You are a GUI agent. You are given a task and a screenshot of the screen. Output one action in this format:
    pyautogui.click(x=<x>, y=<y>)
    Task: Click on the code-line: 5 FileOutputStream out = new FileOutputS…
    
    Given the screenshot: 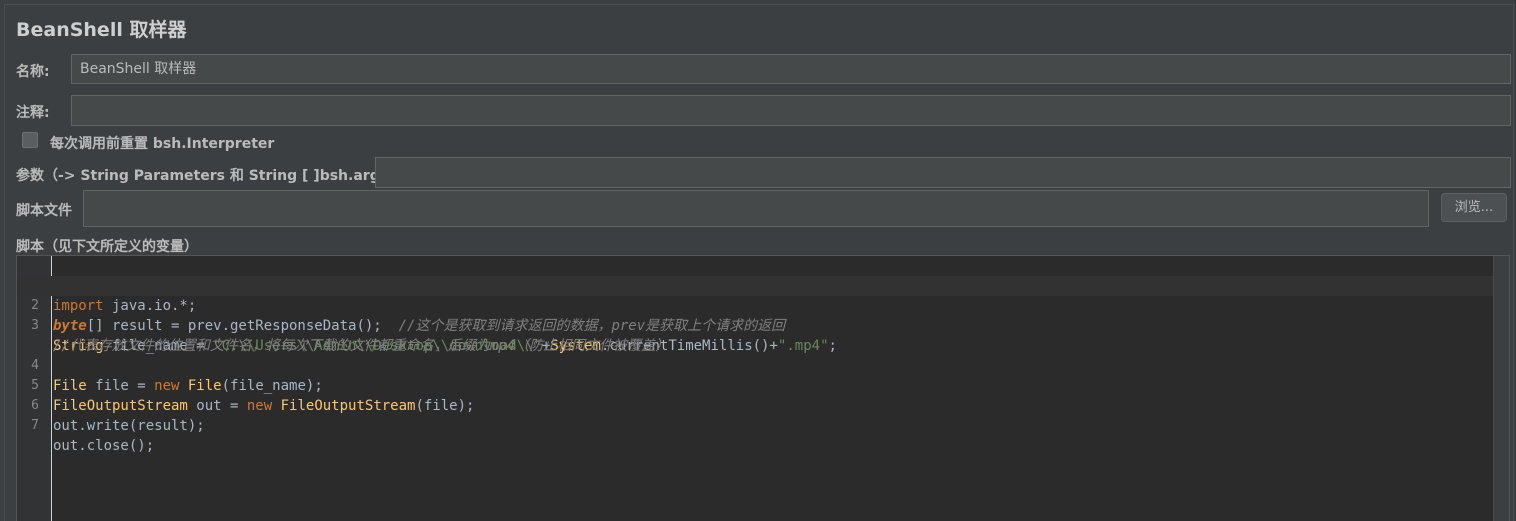 What is the action you would take?
    pyautogui.click(x=755, y=385)
    